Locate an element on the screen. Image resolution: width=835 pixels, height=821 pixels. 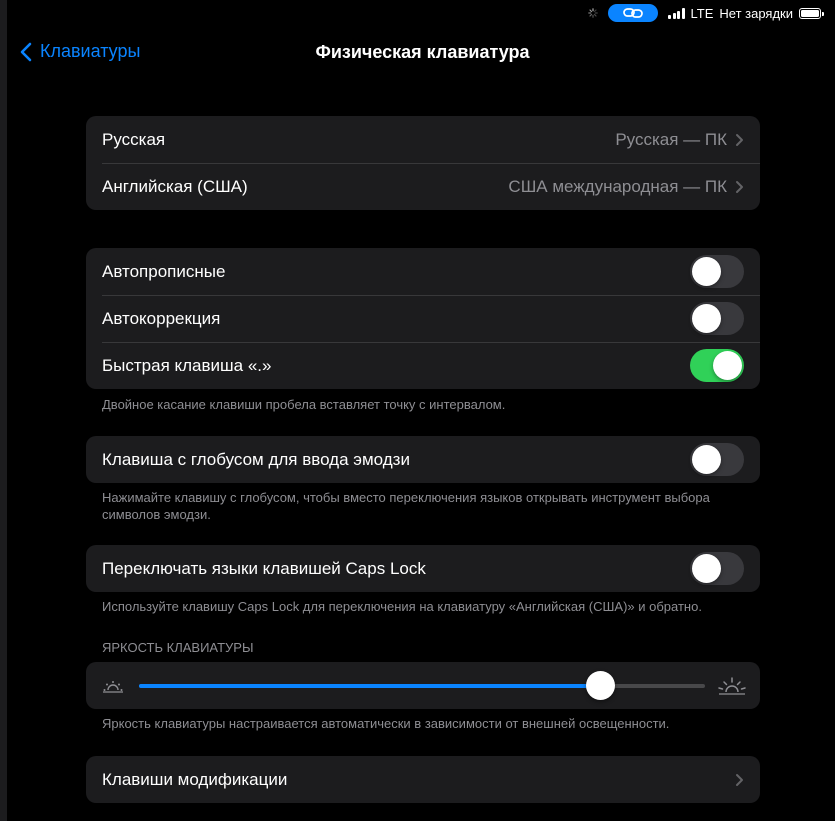
battery-icon is located at coordinates (811, 13).